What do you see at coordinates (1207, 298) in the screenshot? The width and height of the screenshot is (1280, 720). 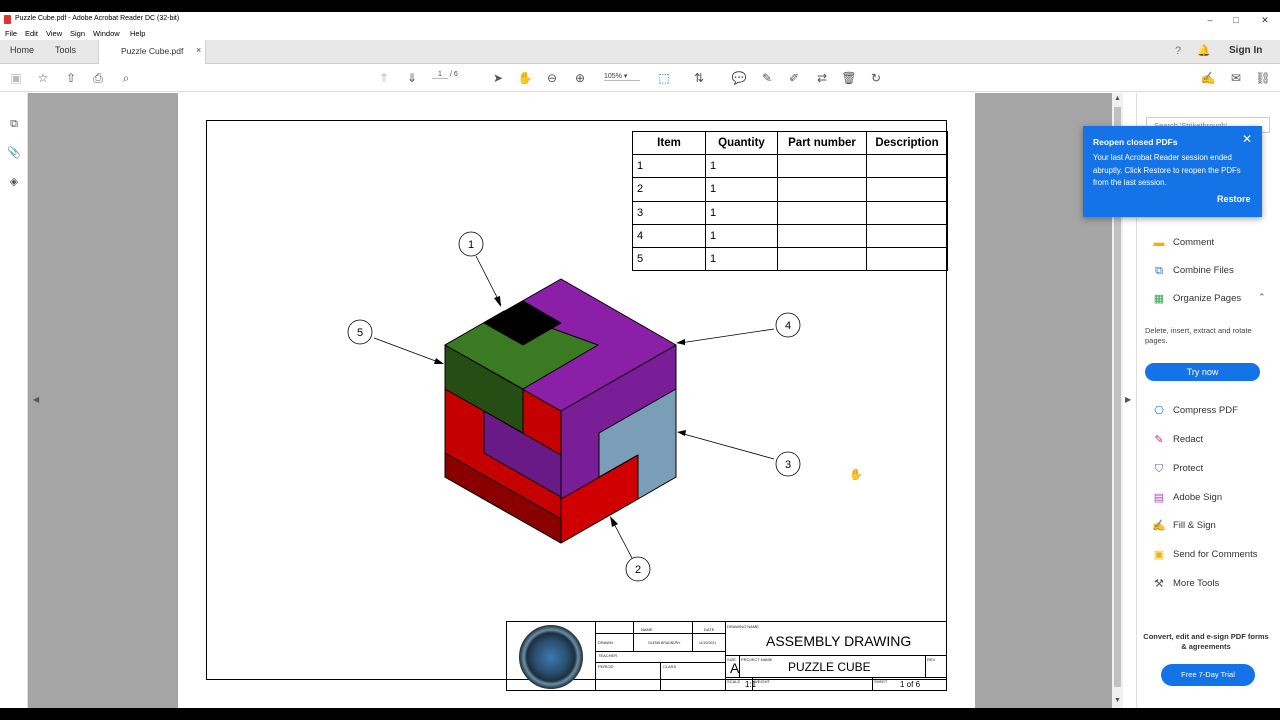 I see `tool-organize-label: Organize Pages` at bounding box center [1207, 298].